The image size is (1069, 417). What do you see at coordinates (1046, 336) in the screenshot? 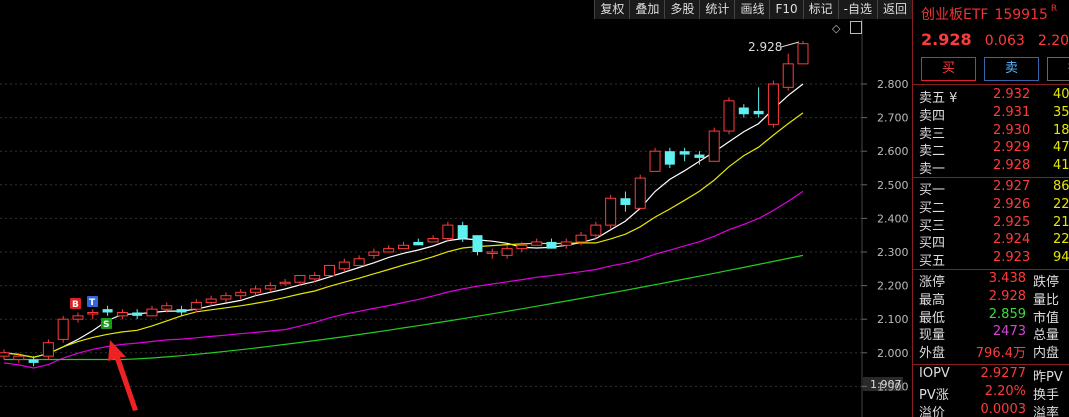
I see `stat-label-2: 总量` at bounding box center [1046, 336].